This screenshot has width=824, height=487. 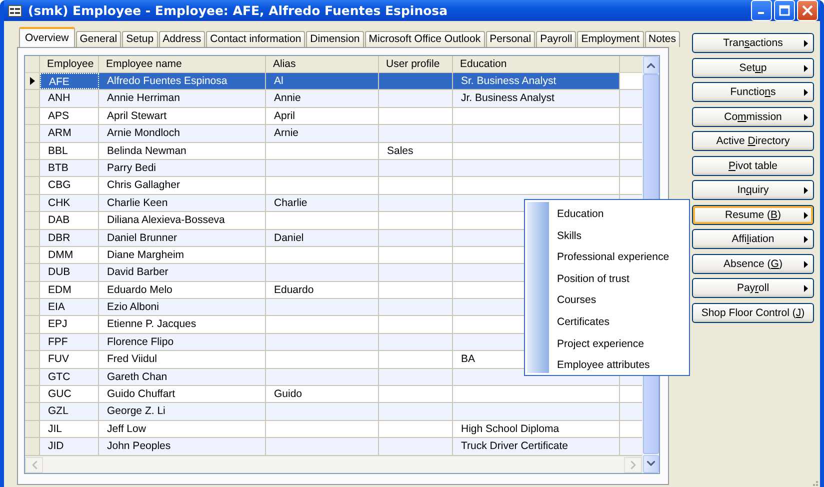 What do you see at coordinates (69, 307) in the screenshot?
I see `table-cell: EIA` at bounding box center [69, 307].